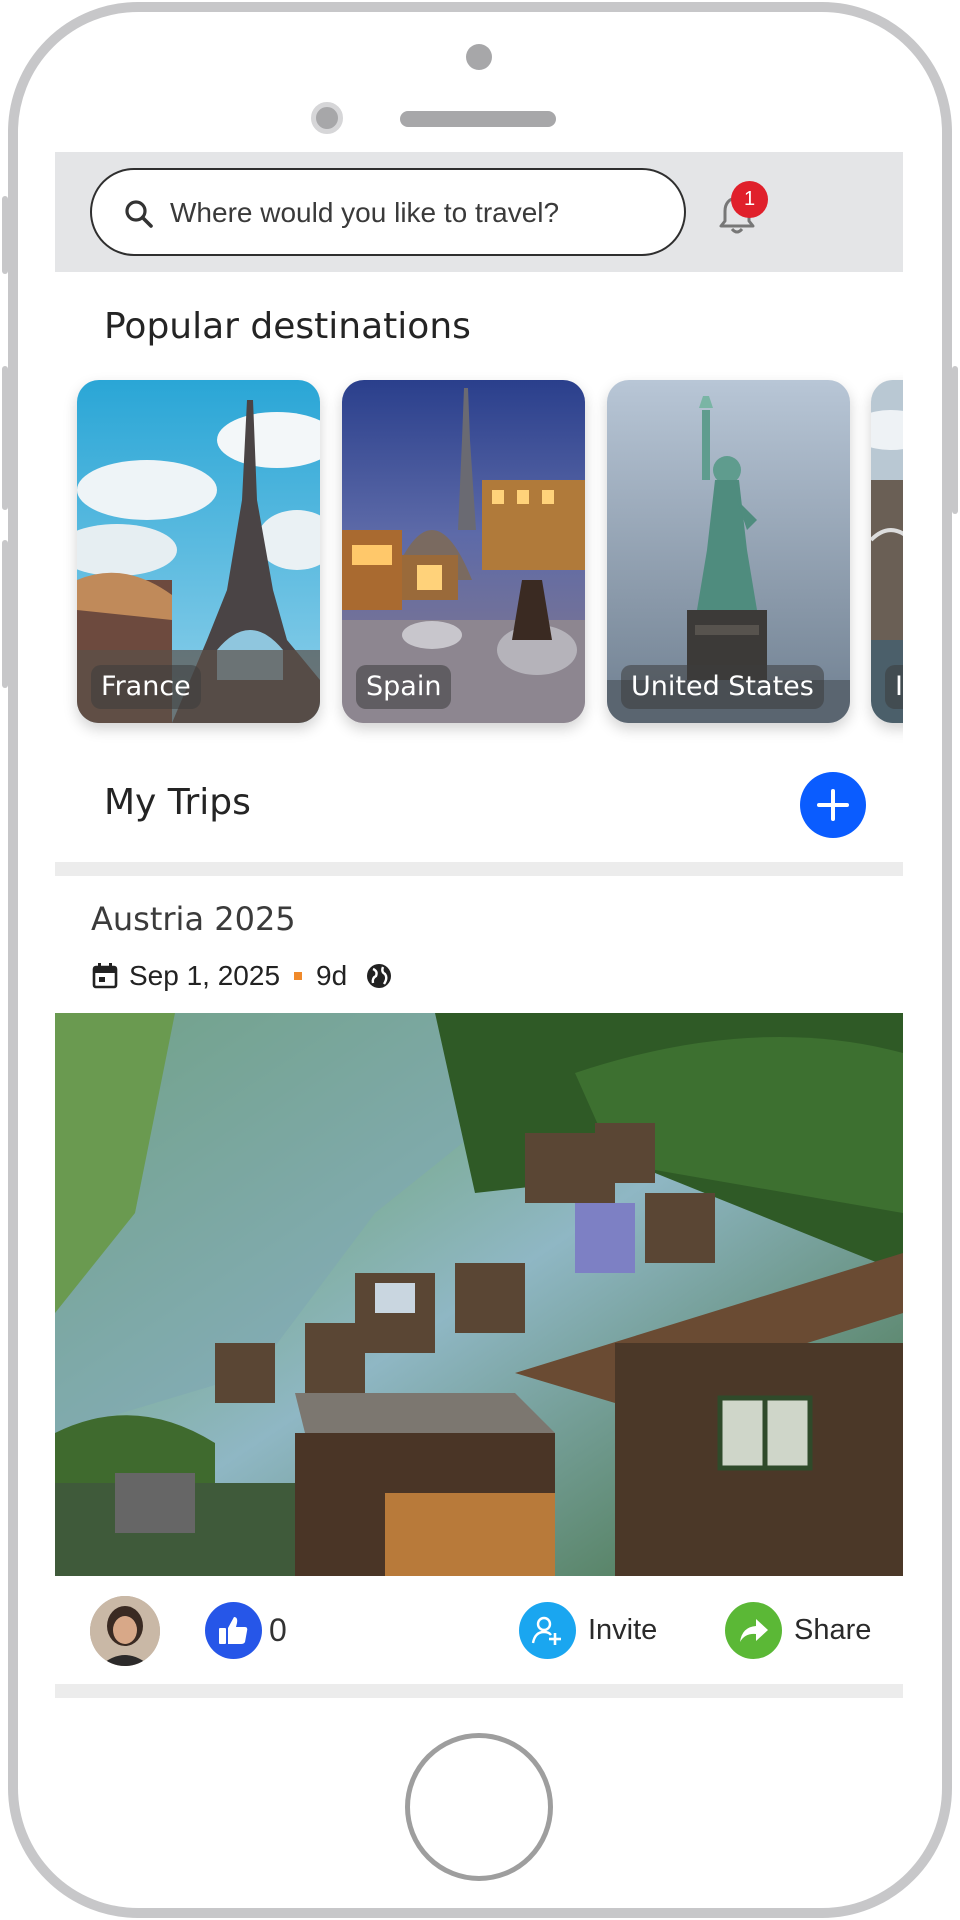  What do you see at coordinates (722, 687) in the screenshot?
I see `destination-label: United States` at bounding box center [722, 687].